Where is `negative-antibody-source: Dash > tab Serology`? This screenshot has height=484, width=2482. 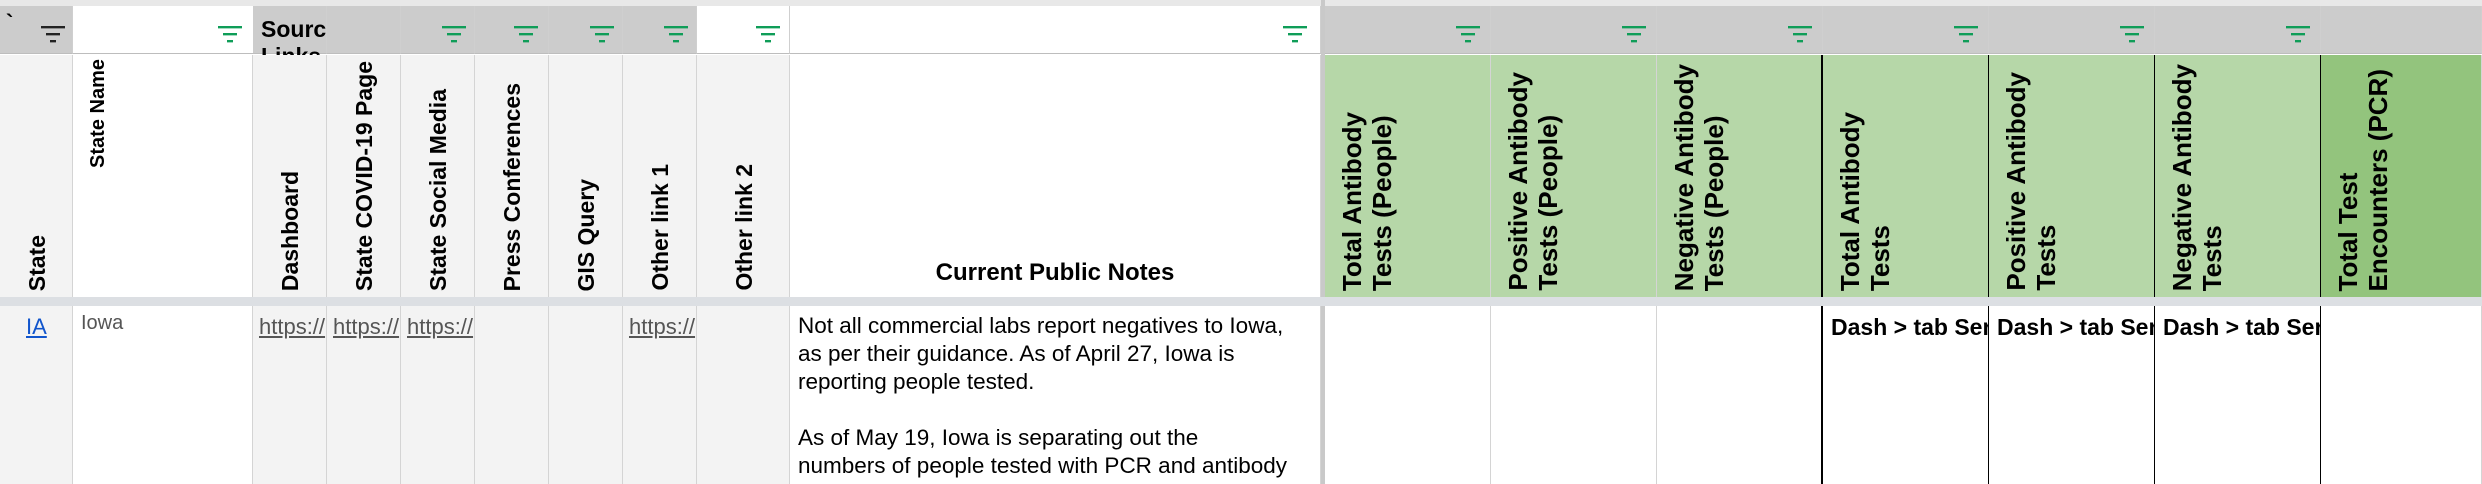
negative-antibody-source: Dash > tab Serology is located at coordinates (2241, 327).